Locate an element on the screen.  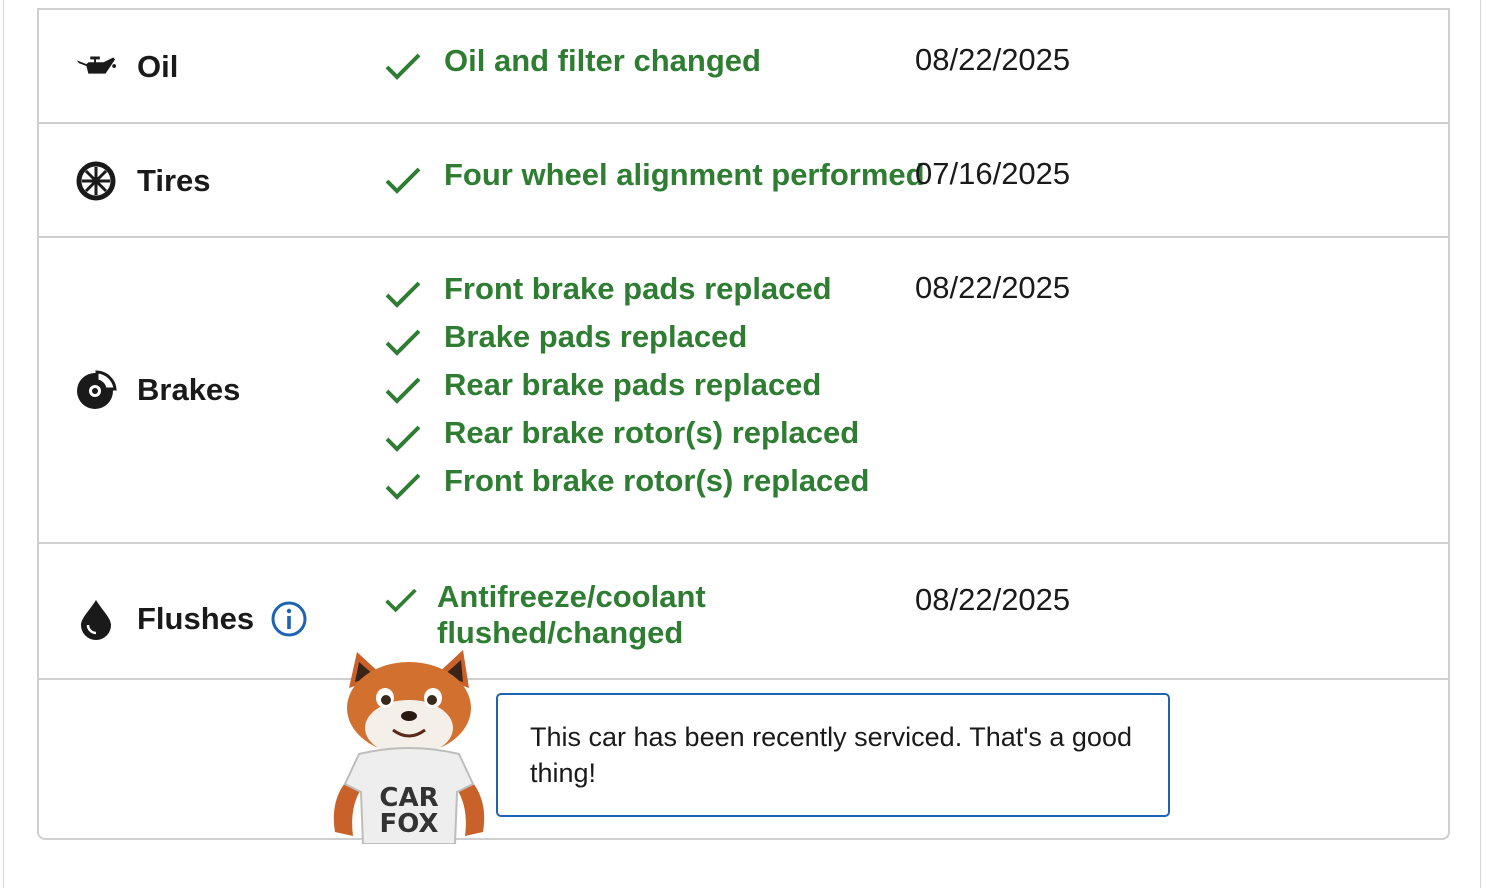
category-label: Brakes is located at coordinates (189, 389).